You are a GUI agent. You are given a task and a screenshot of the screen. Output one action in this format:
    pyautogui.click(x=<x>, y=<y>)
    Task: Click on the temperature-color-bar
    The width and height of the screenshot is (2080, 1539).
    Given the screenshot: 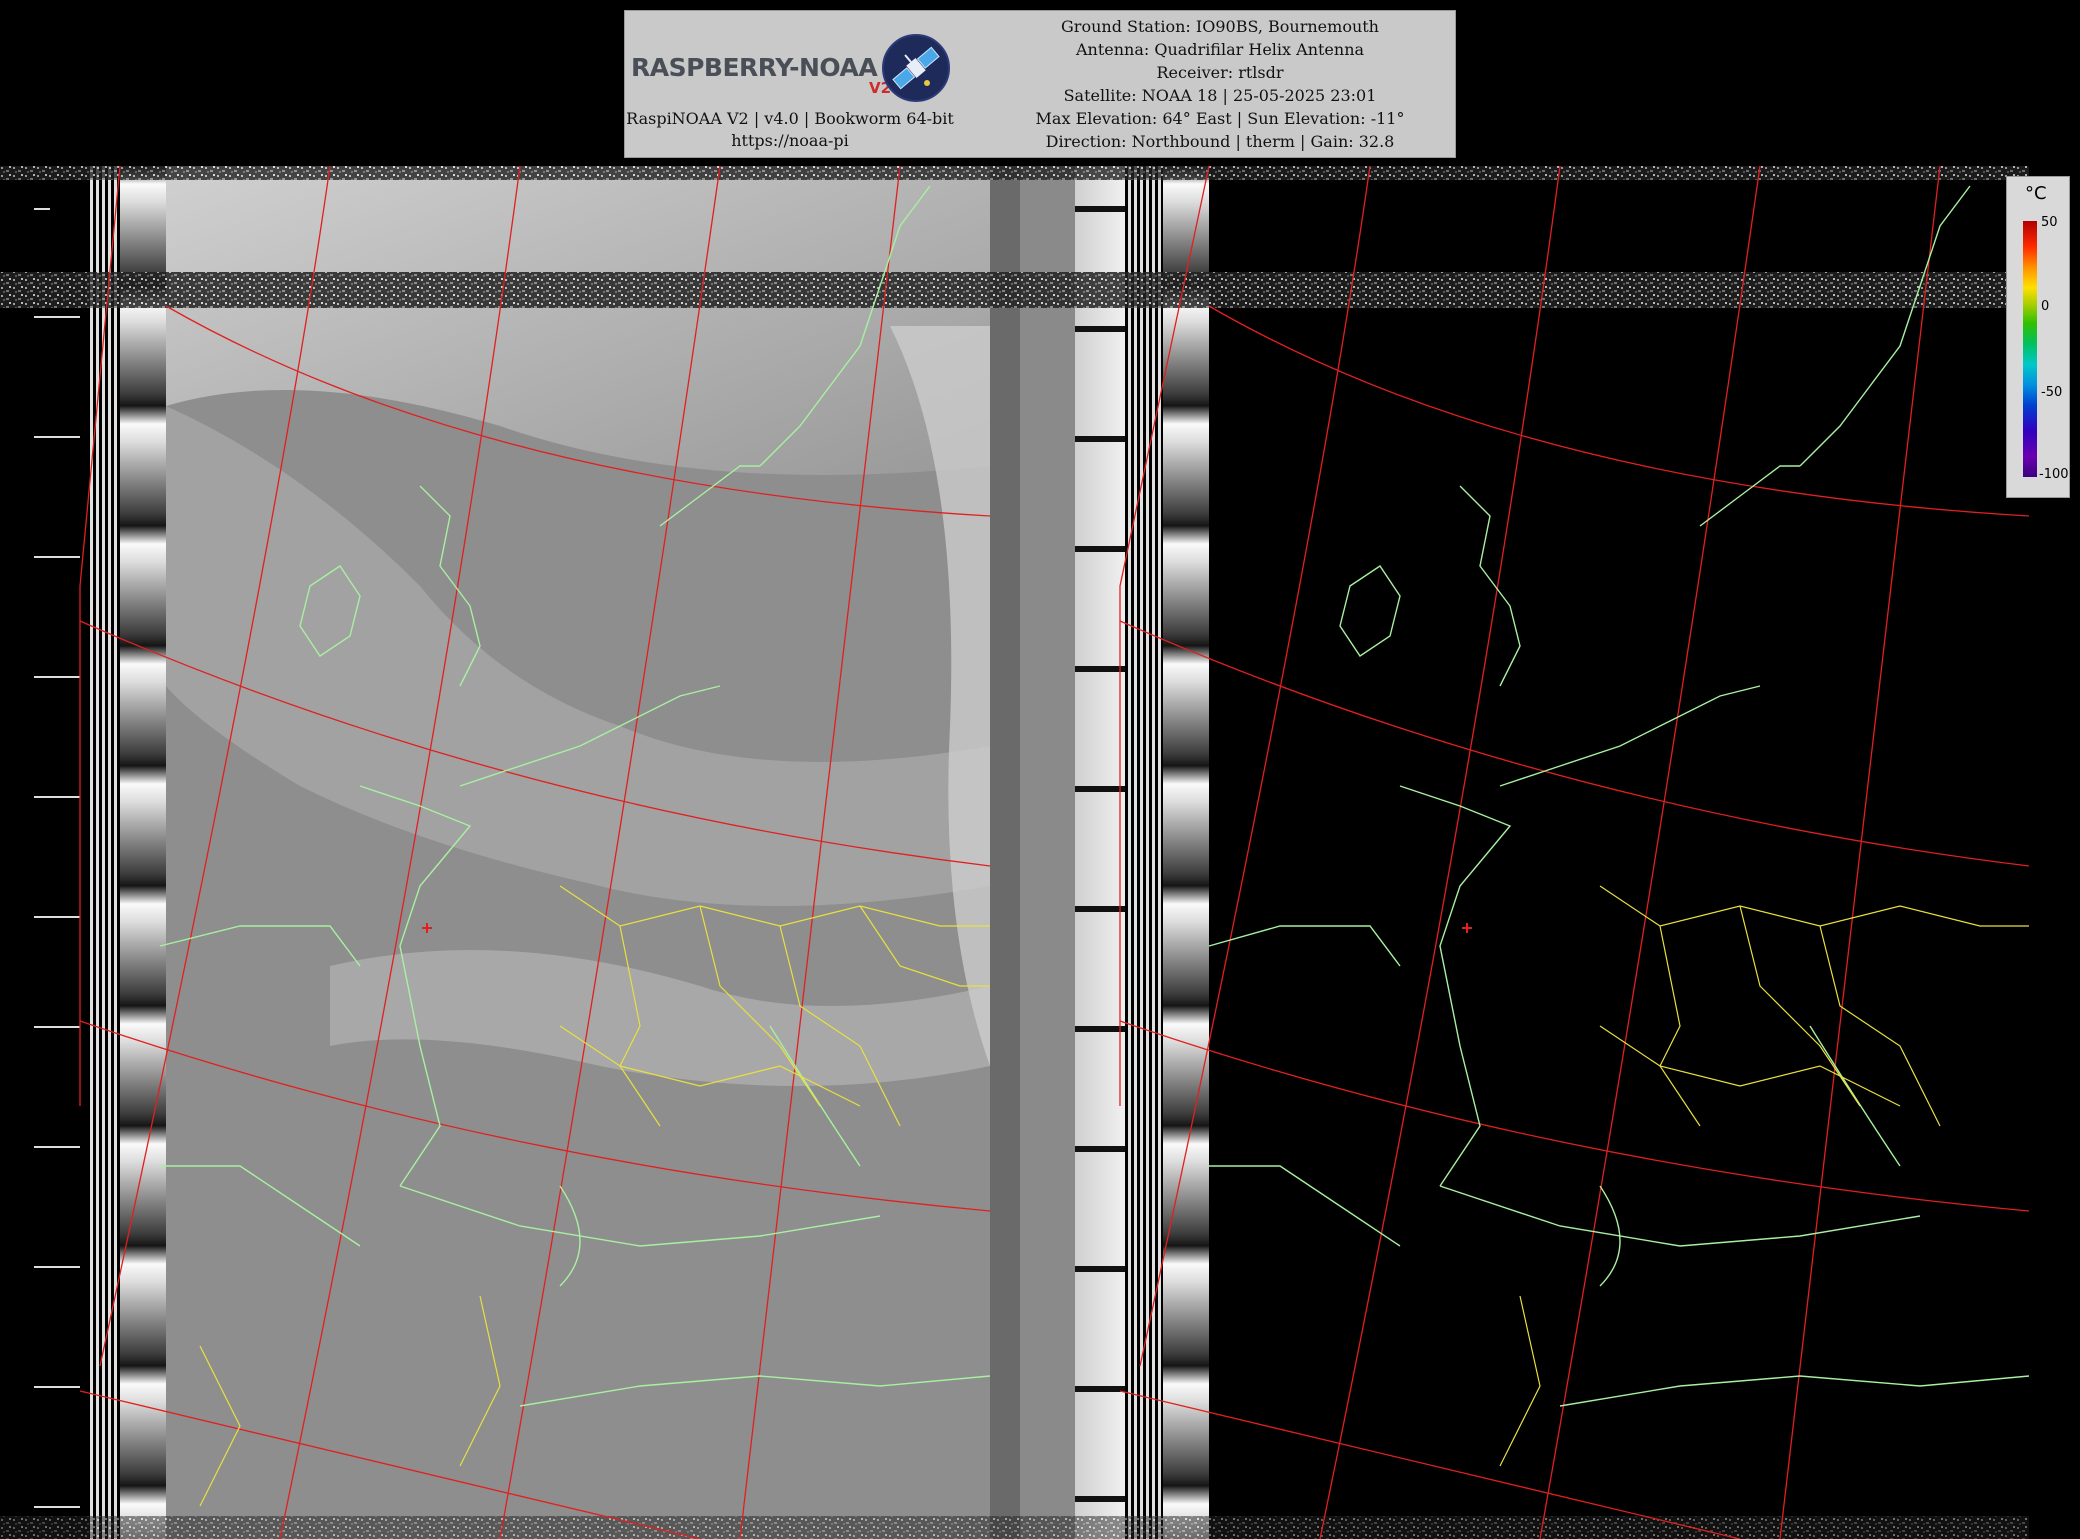 What is the action you would take?
    pyautogui.click(x=2030, y=349)
    